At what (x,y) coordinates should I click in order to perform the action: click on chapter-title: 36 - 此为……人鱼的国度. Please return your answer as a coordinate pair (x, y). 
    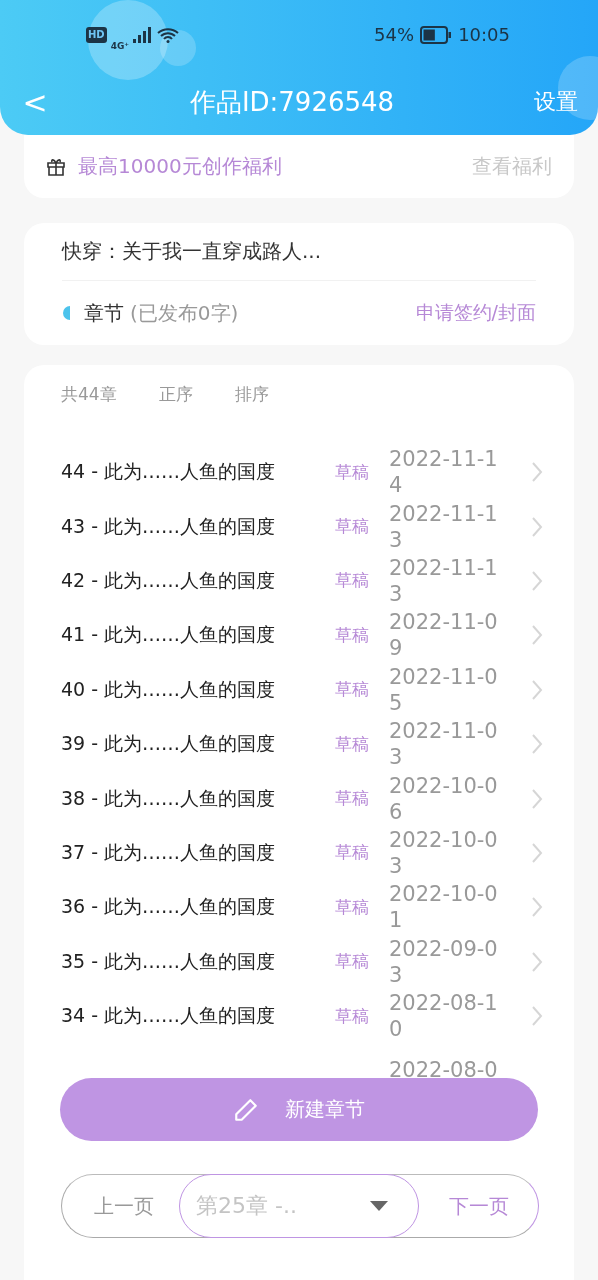
    Looking at the image, I should click on (169, 907).